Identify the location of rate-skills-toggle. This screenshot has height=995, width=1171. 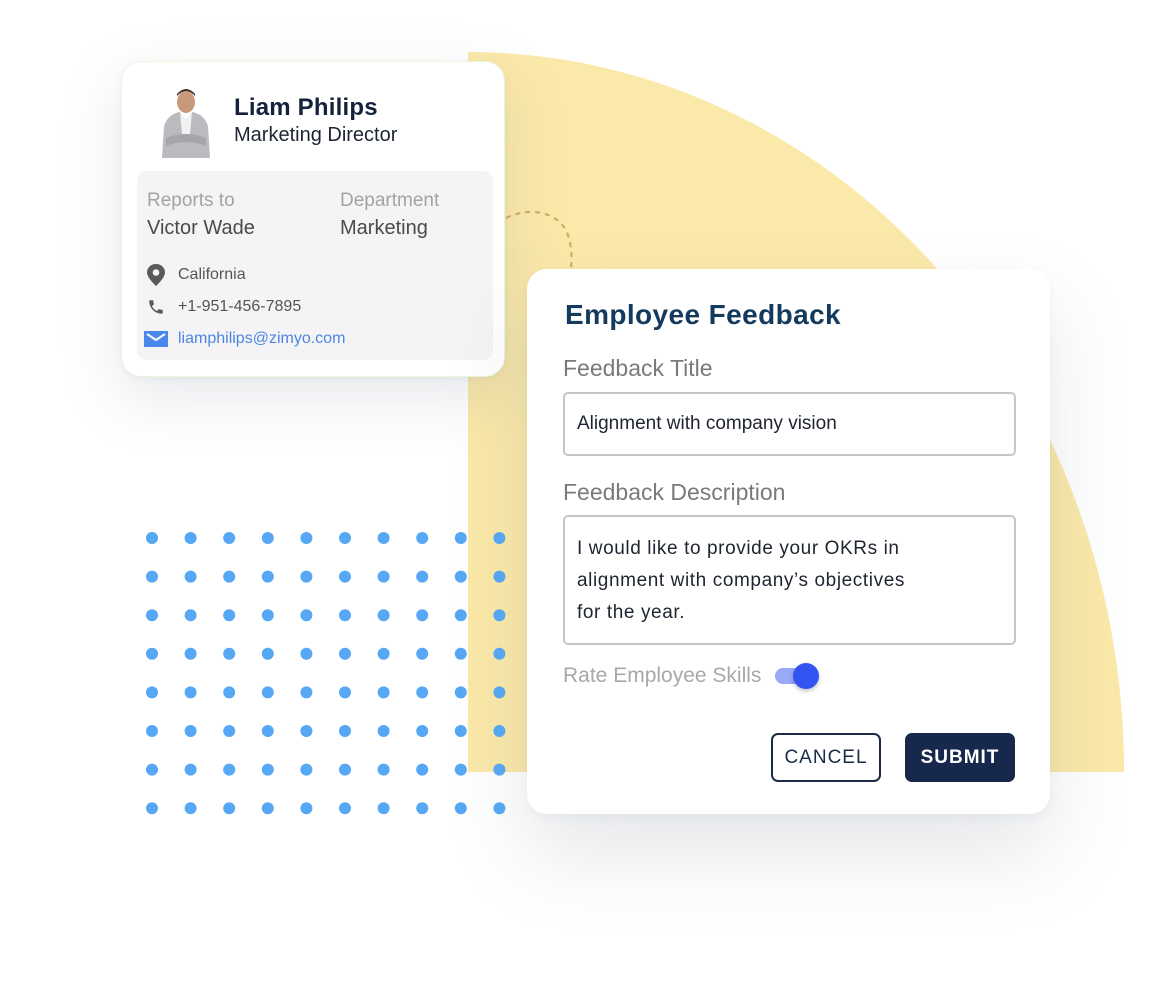
(797, 676).